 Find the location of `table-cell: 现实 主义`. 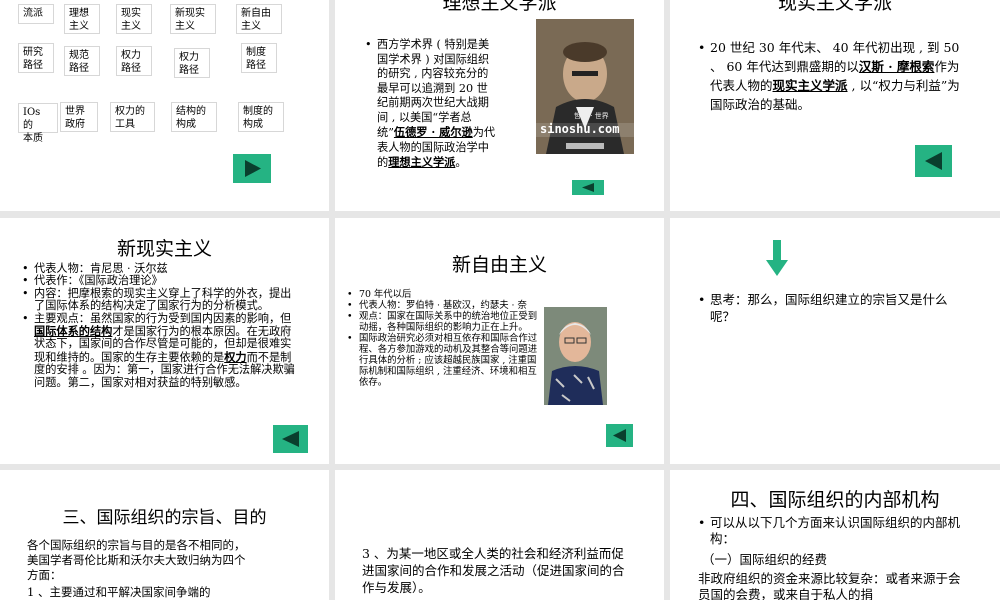

table-cell: 现实 主义 is located at coordinates (134, 19).